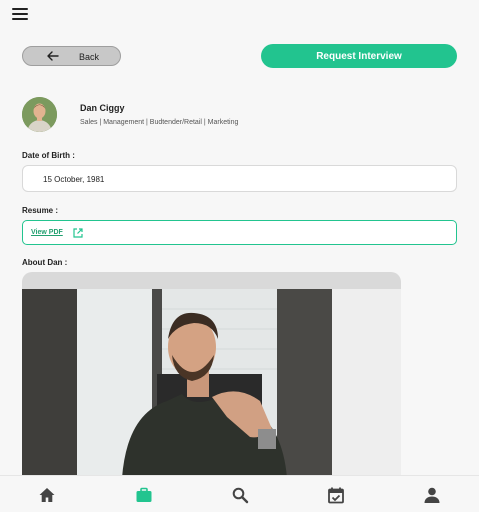  I want to click on nav-search, so click(240, 495).